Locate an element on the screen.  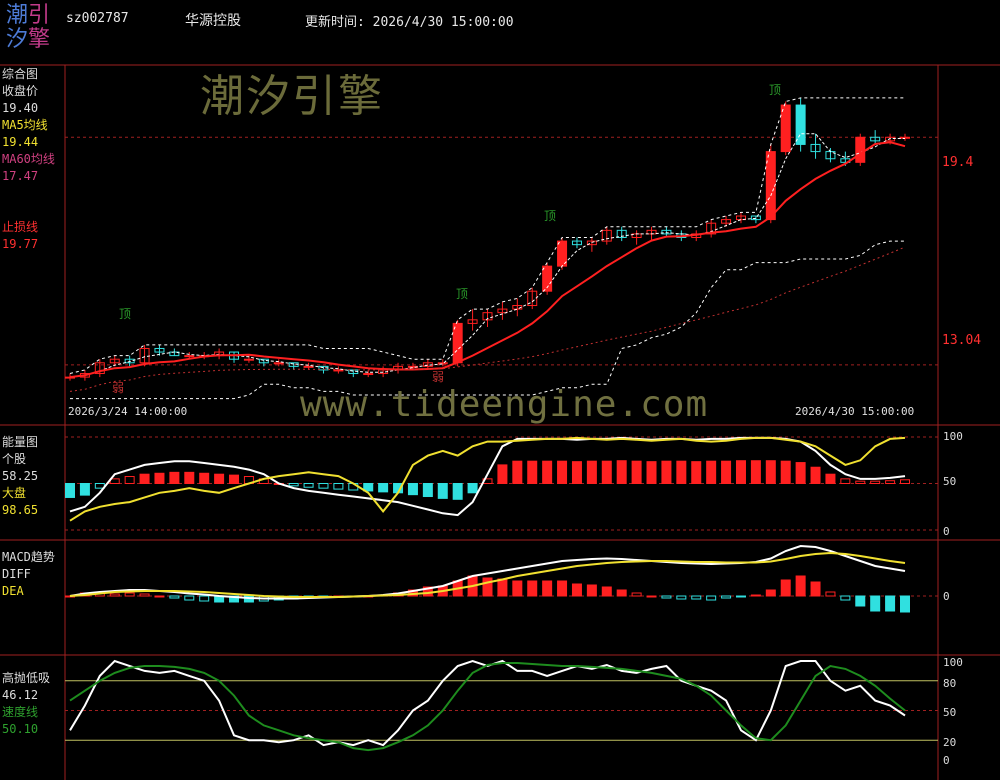
date-start: 2026/3/24 14:00:00 is located at coordinates (128, 411).